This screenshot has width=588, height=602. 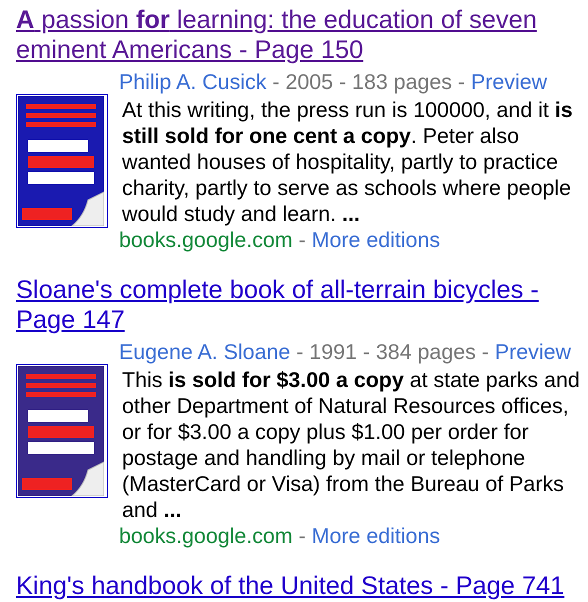 I want to click on book-info: 1991, so click(x=333, y=352).